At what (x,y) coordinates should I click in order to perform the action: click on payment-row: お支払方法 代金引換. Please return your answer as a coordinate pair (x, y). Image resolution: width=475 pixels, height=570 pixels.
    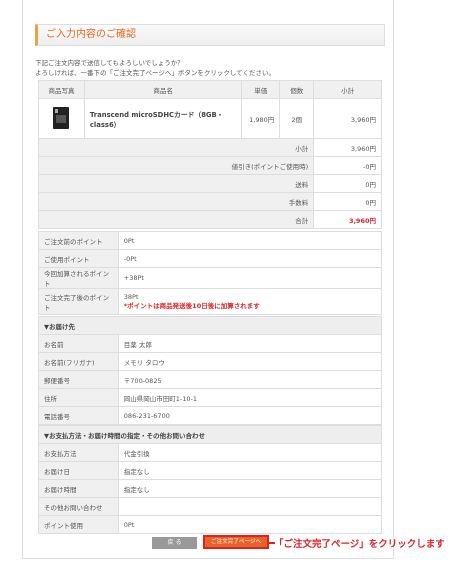
    Looking at the image, I should click on (210, 452).